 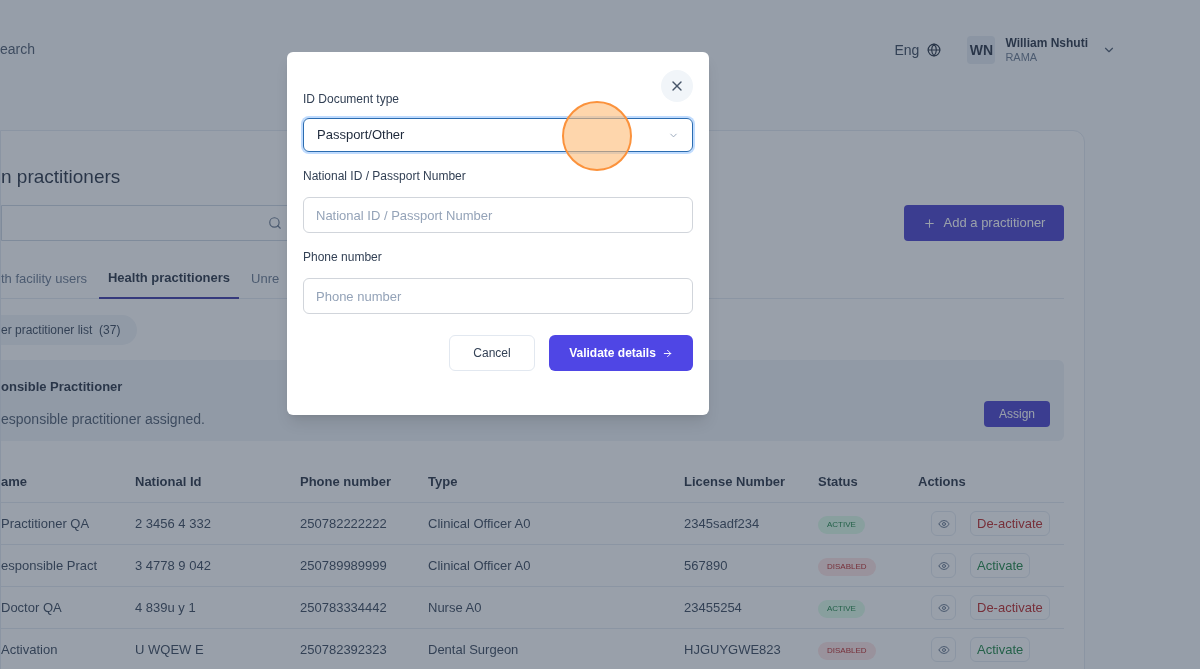 I want to click on assign-button: Assign, so click(x=1017, y=414).